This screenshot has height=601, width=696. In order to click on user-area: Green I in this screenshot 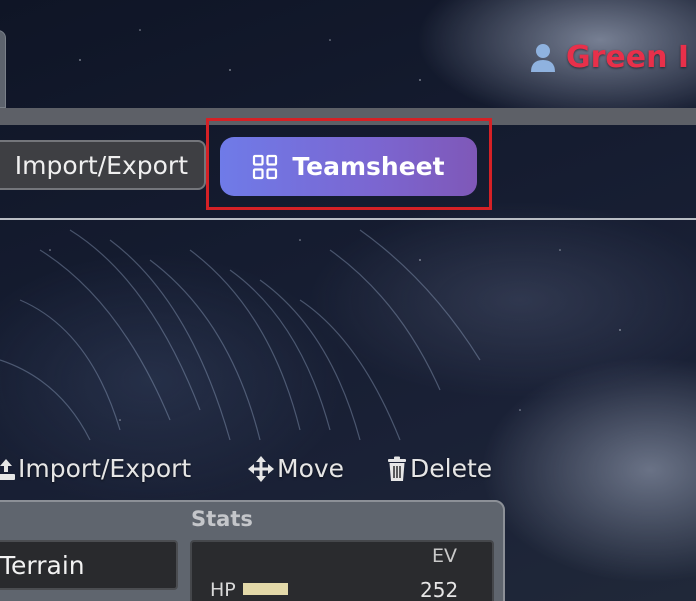, I will do `click(609, 57)`.